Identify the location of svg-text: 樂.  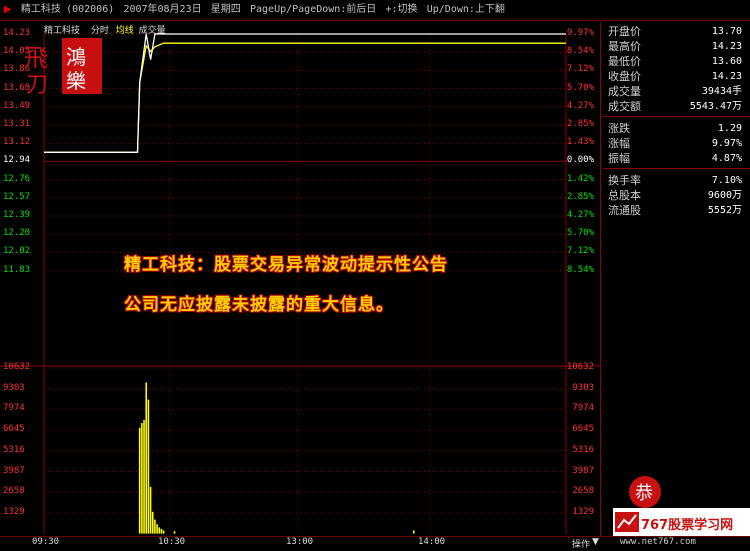
(76, 81).